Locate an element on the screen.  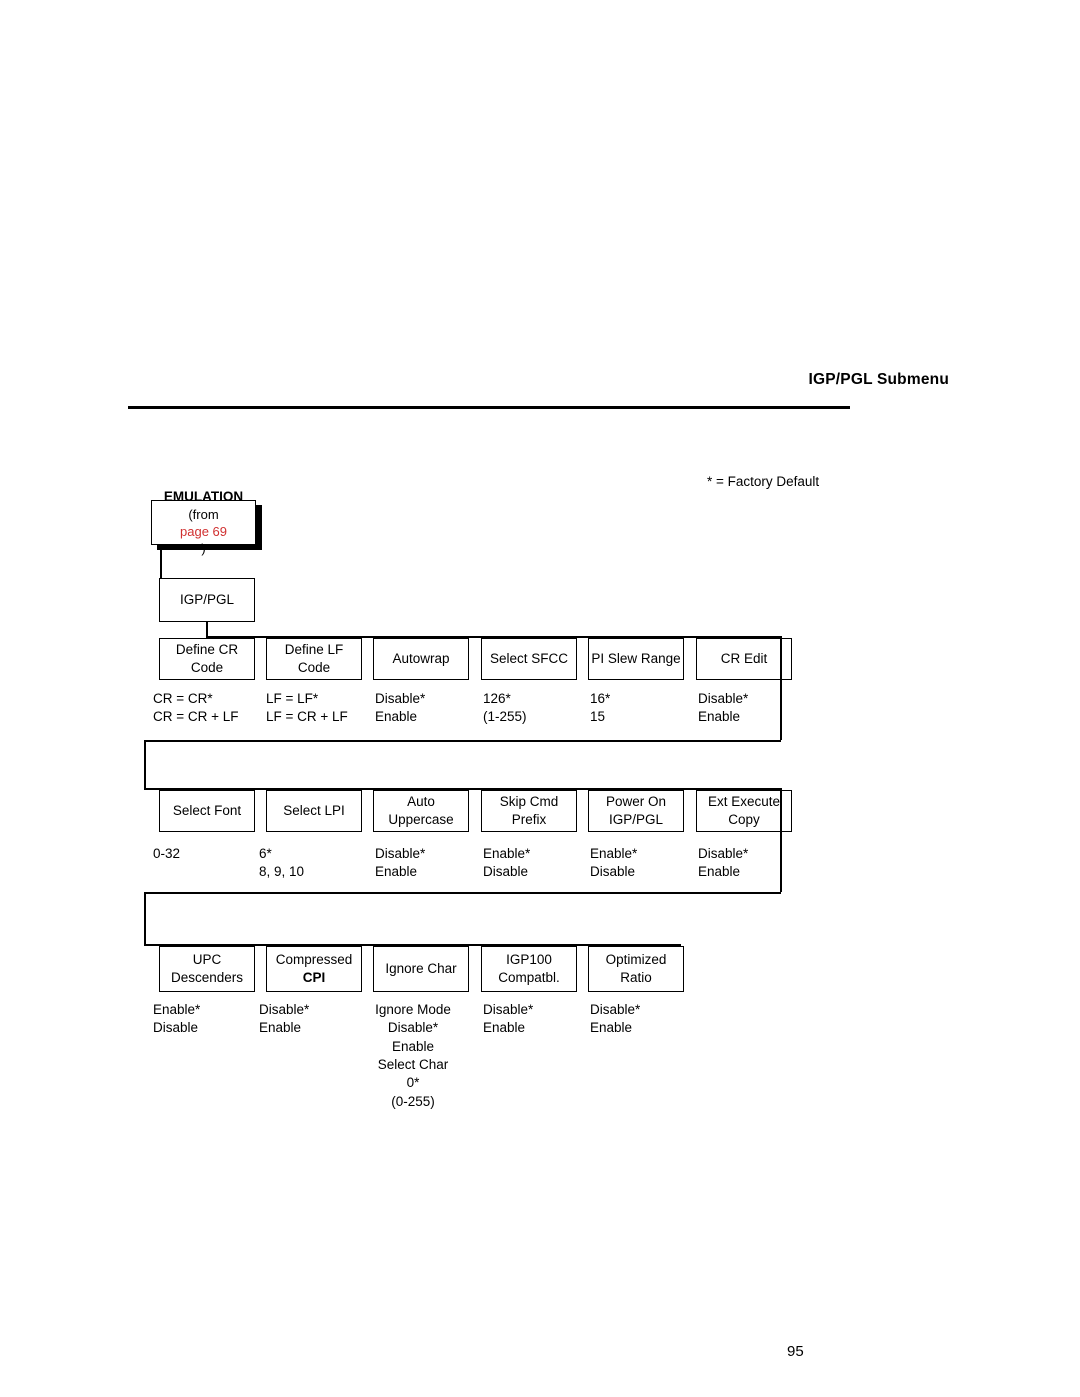
node-ignore-char: Ignore Char is located at coordinates (421, 969).